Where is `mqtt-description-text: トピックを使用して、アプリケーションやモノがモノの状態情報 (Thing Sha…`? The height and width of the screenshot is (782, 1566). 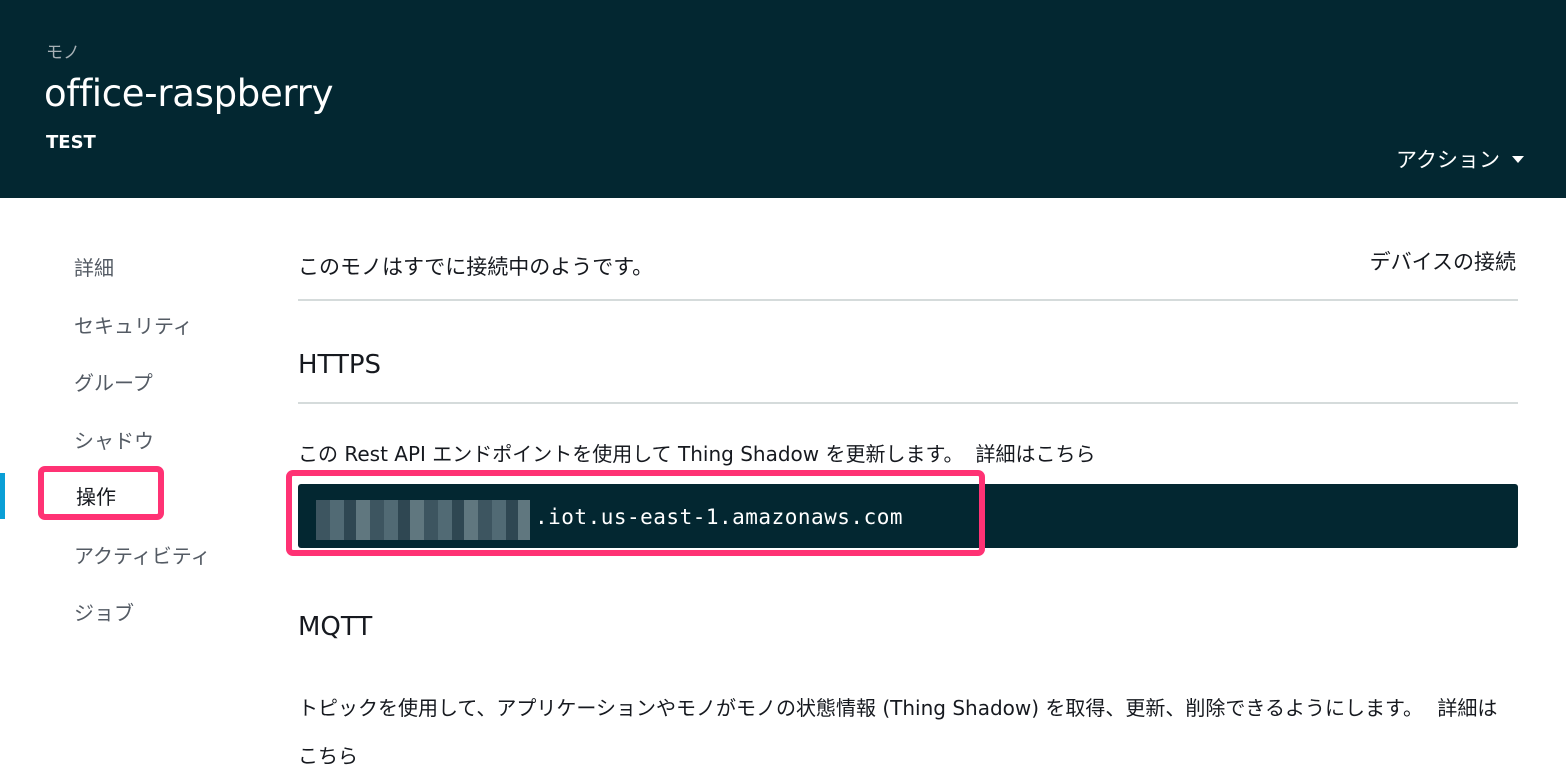 mqtt-description-text: トピックを使用して、アプリケーションやモノがモノの状態情報 (Thing Sha… is located at coordinates (861, 708).